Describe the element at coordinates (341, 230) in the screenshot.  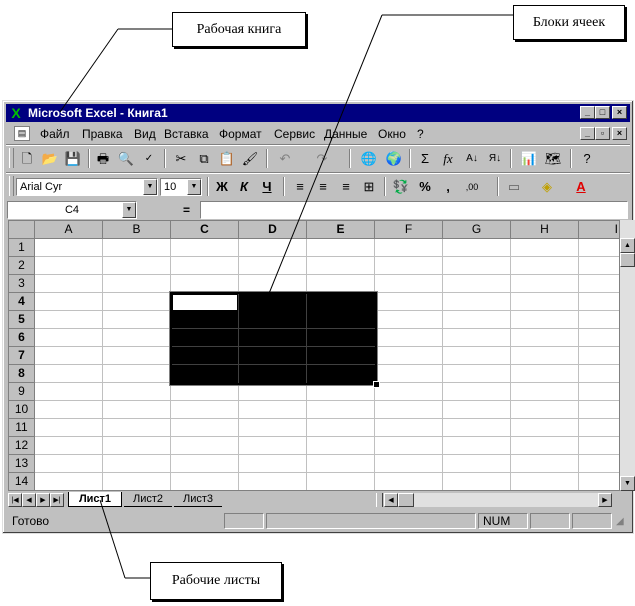
I see `column-header: E` at that location.